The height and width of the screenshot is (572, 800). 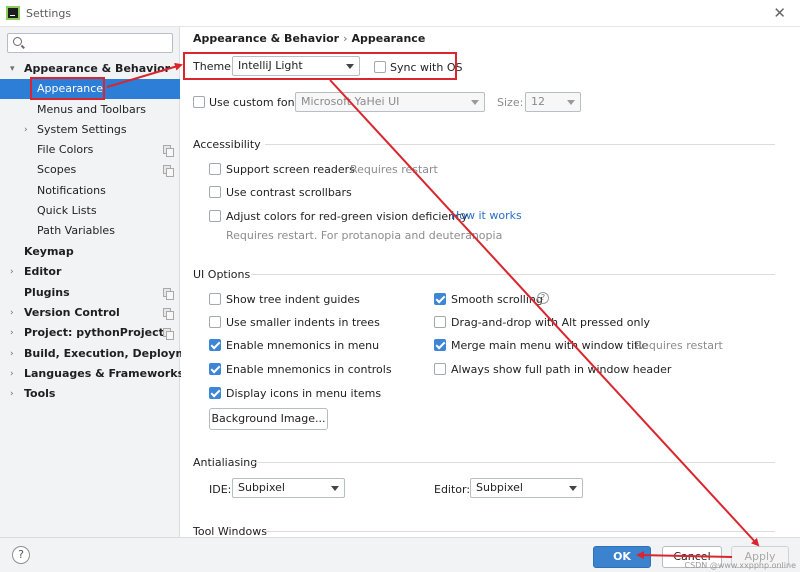 I want to click on theme-value: IntelliJ Light, so click(x=270, y=65).